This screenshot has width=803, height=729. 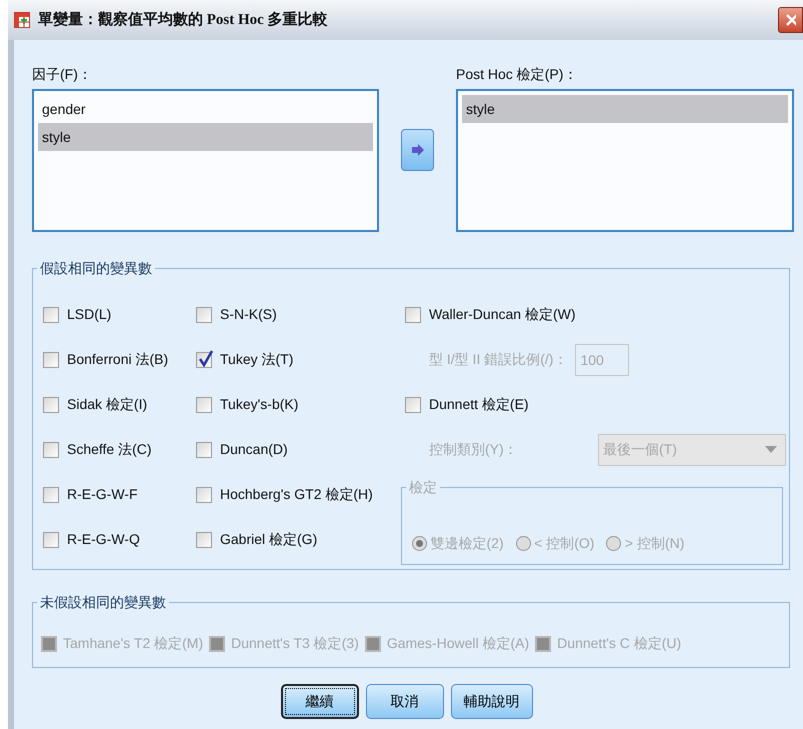 I want to click on checkbox-label: R-E-G-W-F, so click(x=102, y=494).